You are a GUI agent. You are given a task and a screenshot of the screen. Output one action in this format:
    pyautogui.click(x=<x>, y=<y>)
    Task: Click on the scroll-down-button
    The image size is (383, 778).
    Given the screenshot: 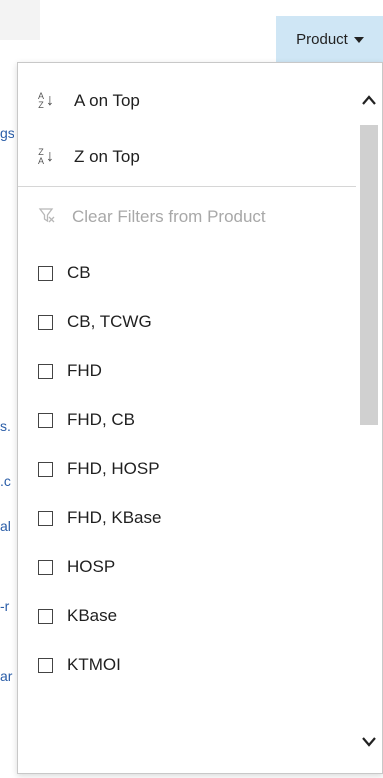 What is the action you would take?
    pyautogui.click(x=369, y=742)
    